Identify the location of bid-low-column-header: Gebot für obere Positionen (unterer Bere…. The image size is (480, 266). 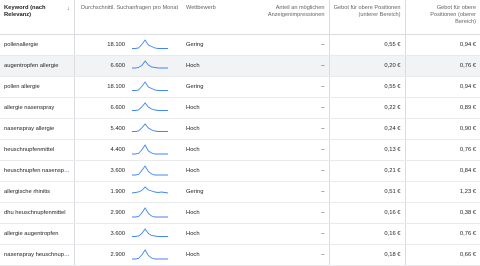
(367, 17).